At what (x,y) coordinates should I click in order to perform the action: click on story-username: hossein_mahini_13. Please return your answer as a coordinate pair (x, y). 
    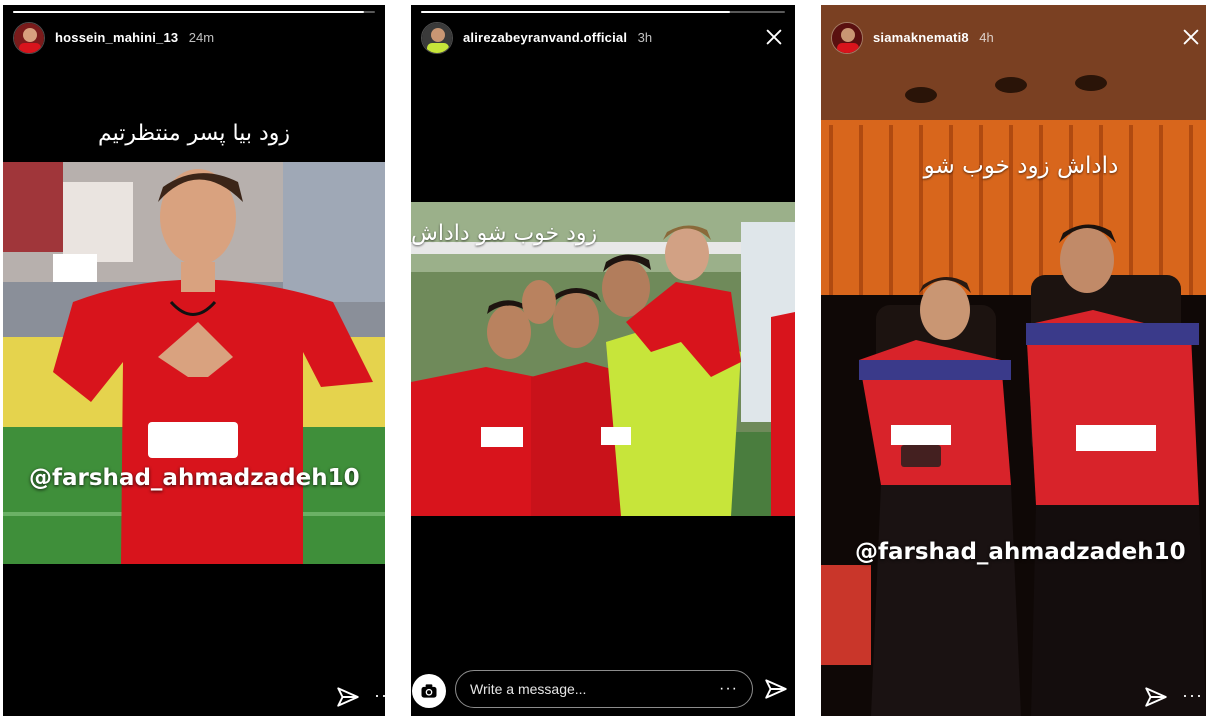
    Looking at the image, I should click on (116, 37).